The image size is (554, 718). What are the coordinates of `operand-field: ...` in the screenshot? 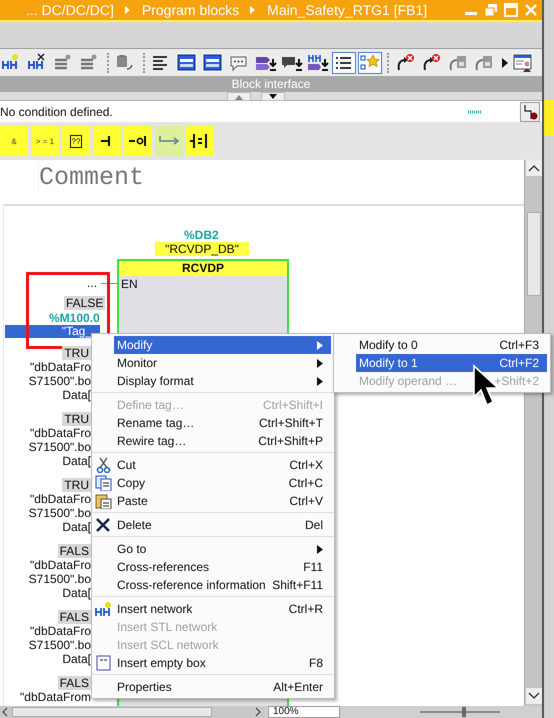 It's located at (92, 283).